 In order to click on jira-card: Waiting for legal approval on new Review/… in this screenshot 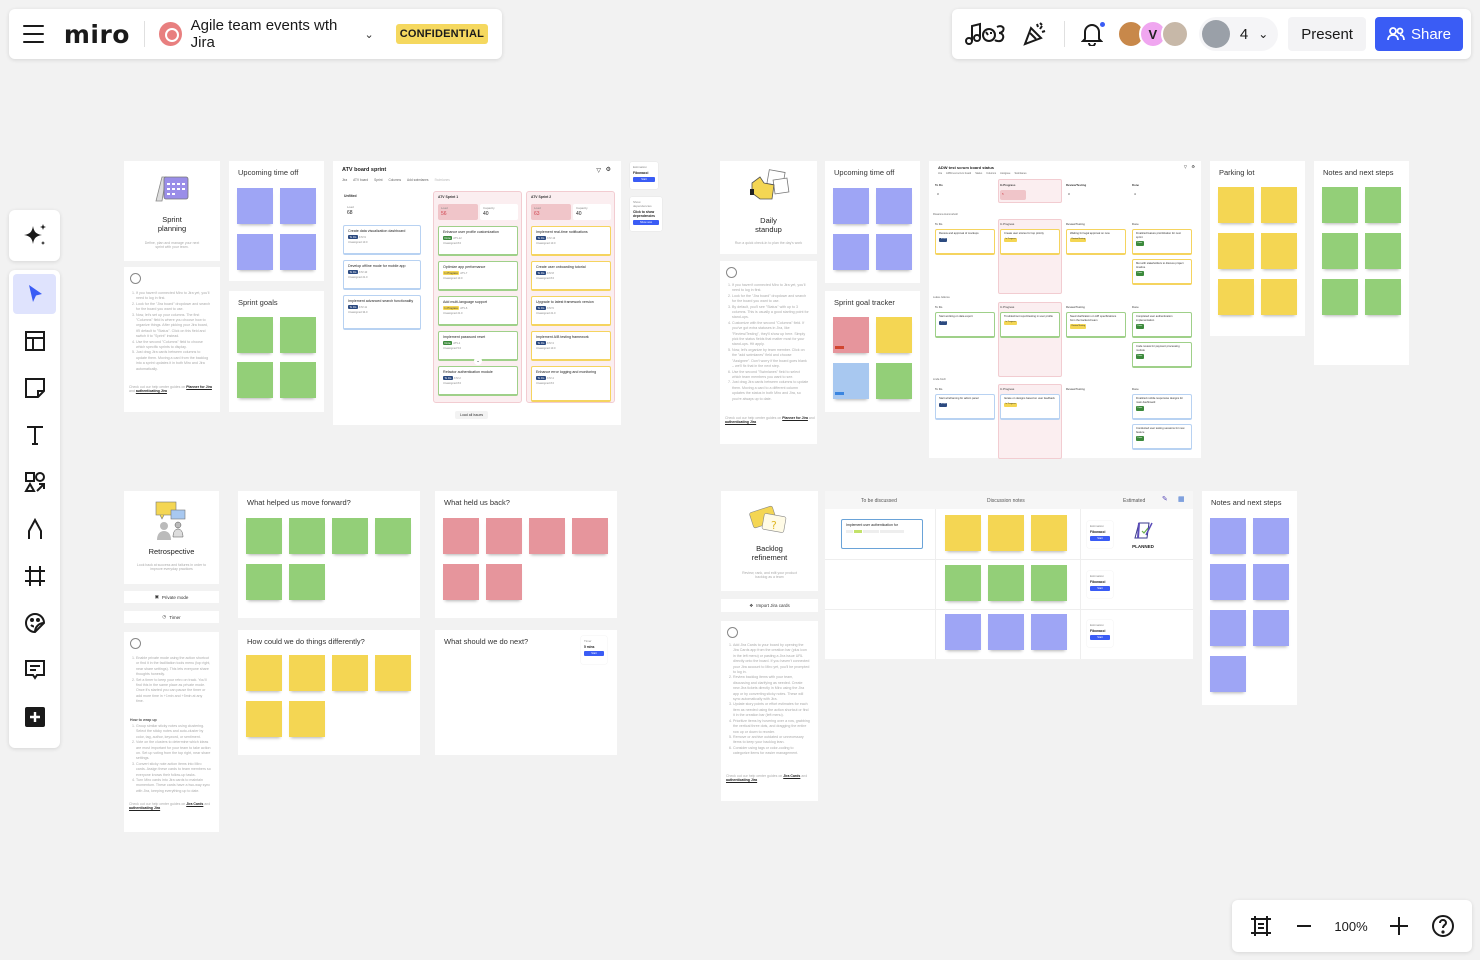, I will do `click(1096, 242)`.